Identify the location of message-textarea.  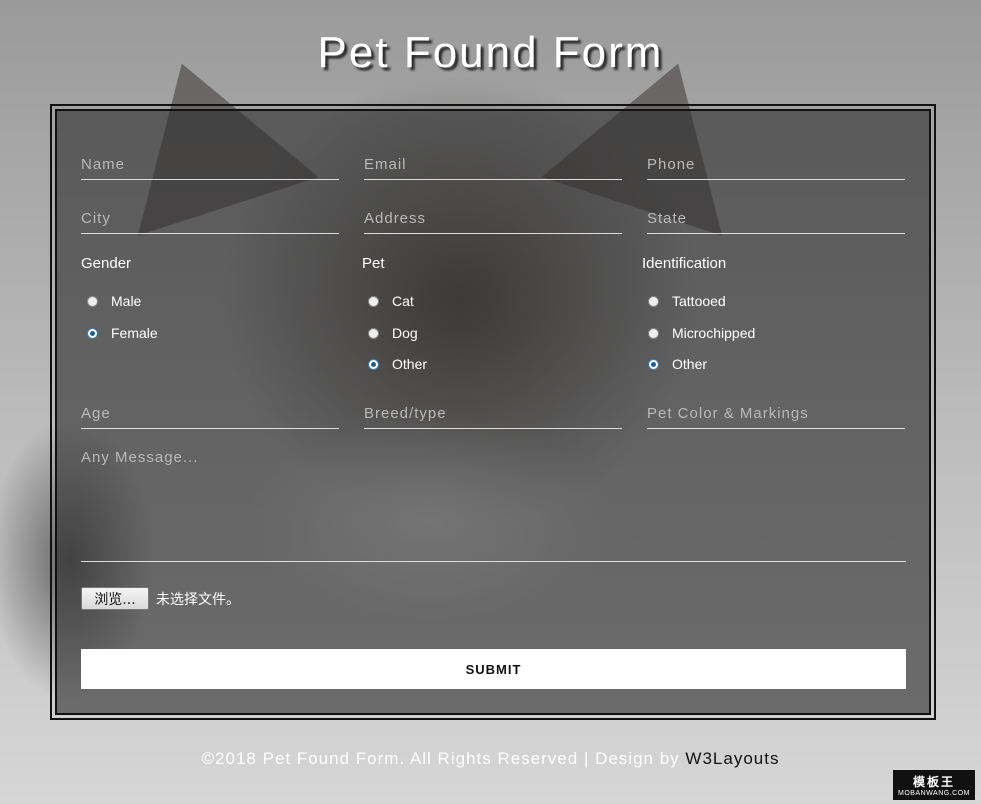
(493, 505).